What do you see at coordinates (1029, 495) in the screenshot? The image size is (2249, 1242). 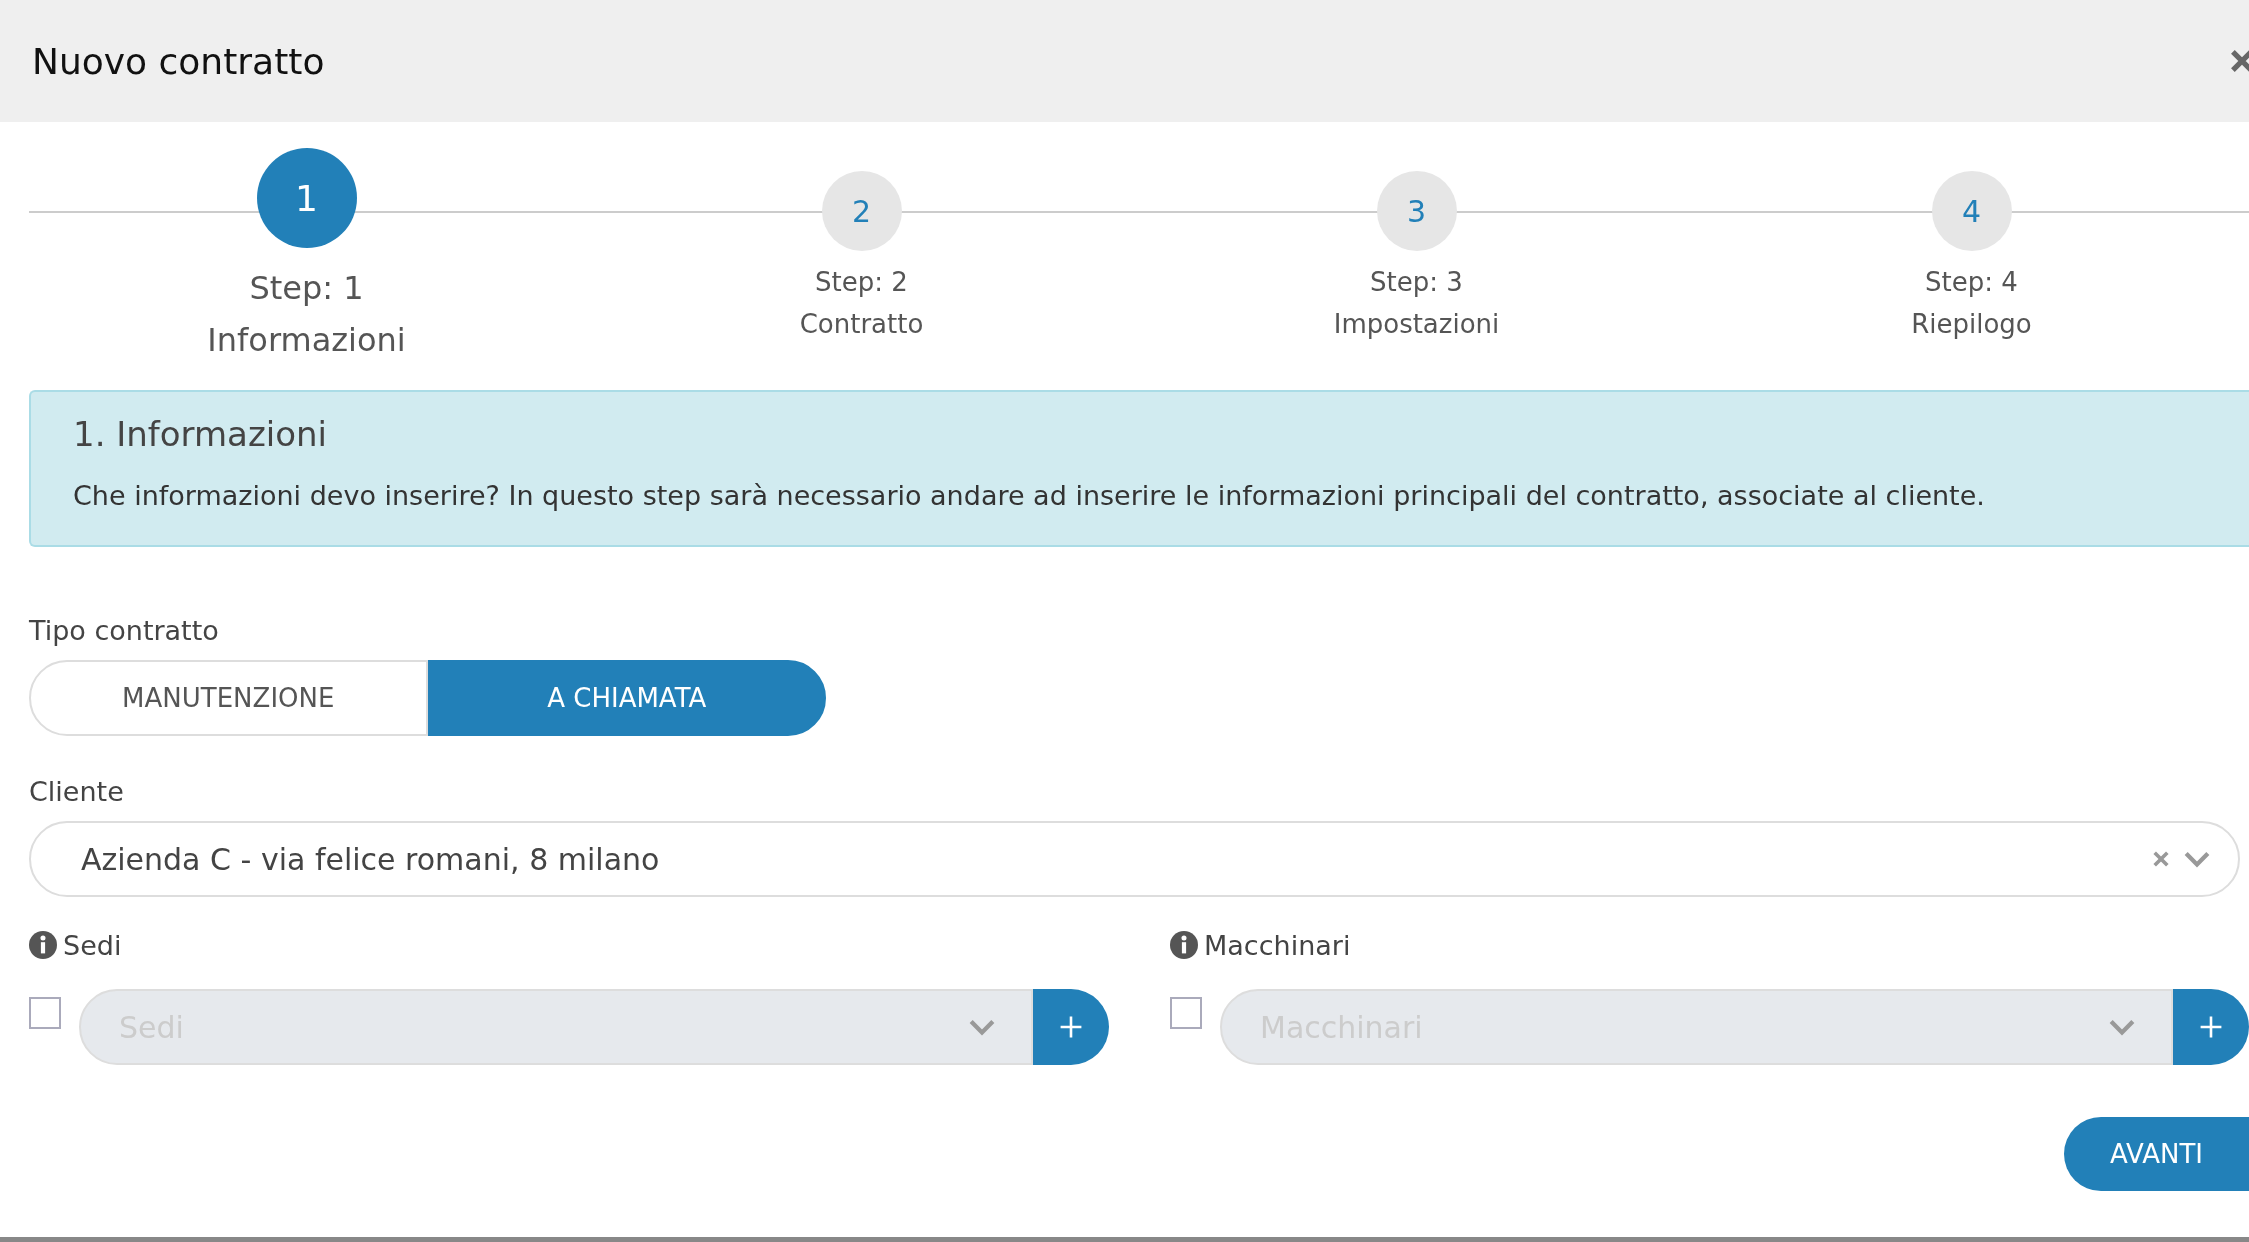 I see `info-text: Che informazioni devo inserire? In questo step sarà necessario andare ad inserire le informazioni principali del contratto, associate al cliente.` at bounding box center [1029, 495].